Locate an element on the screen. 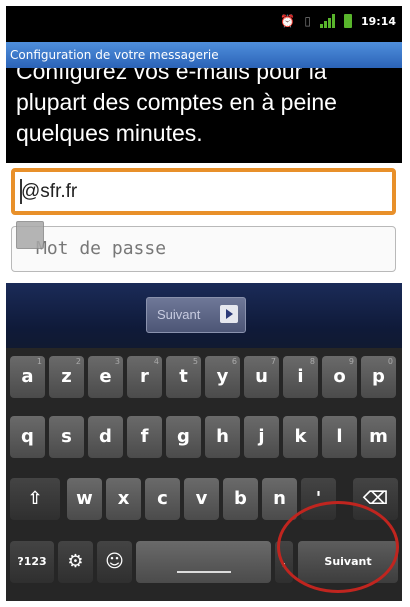 This screenshot has height=607, width=410. key-g: g is located at coordinates (183, 437).